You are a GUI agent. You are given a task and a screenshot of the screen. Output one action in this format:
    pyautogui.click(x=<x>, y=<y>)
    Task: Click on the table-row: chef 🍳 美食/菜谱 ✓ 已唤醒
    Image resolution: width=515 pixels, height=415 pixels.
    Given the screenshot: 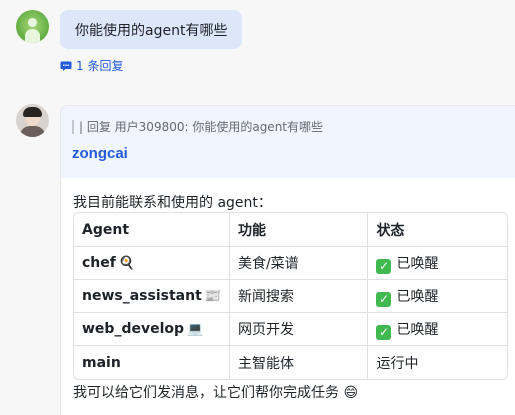 What is the action you would take?
    pyautogui.click(x=290, y=263)
    